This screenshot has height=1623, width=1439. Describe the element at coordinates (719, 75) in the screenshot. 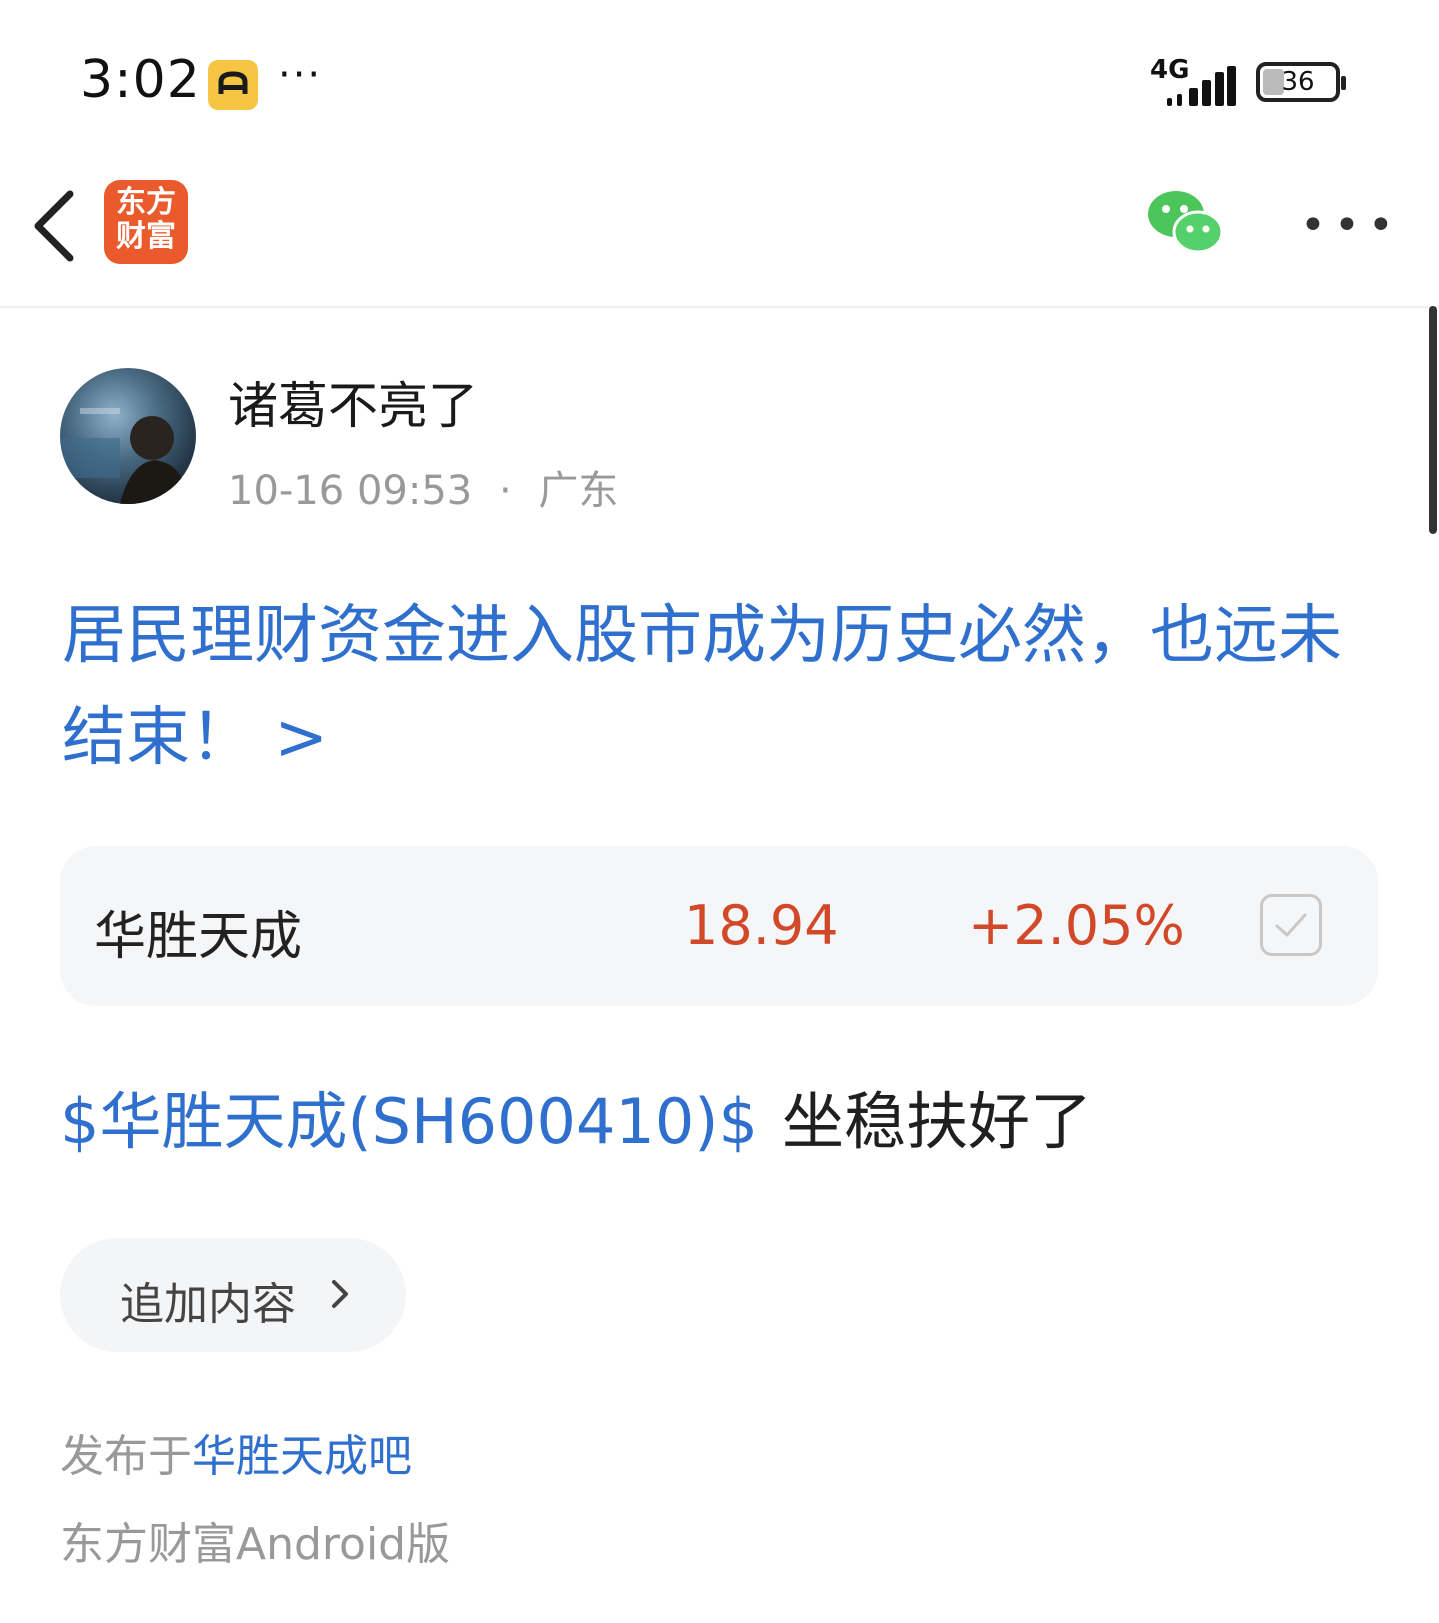

I see `status-bar: 3:02 ··· 4G 36` at that location.